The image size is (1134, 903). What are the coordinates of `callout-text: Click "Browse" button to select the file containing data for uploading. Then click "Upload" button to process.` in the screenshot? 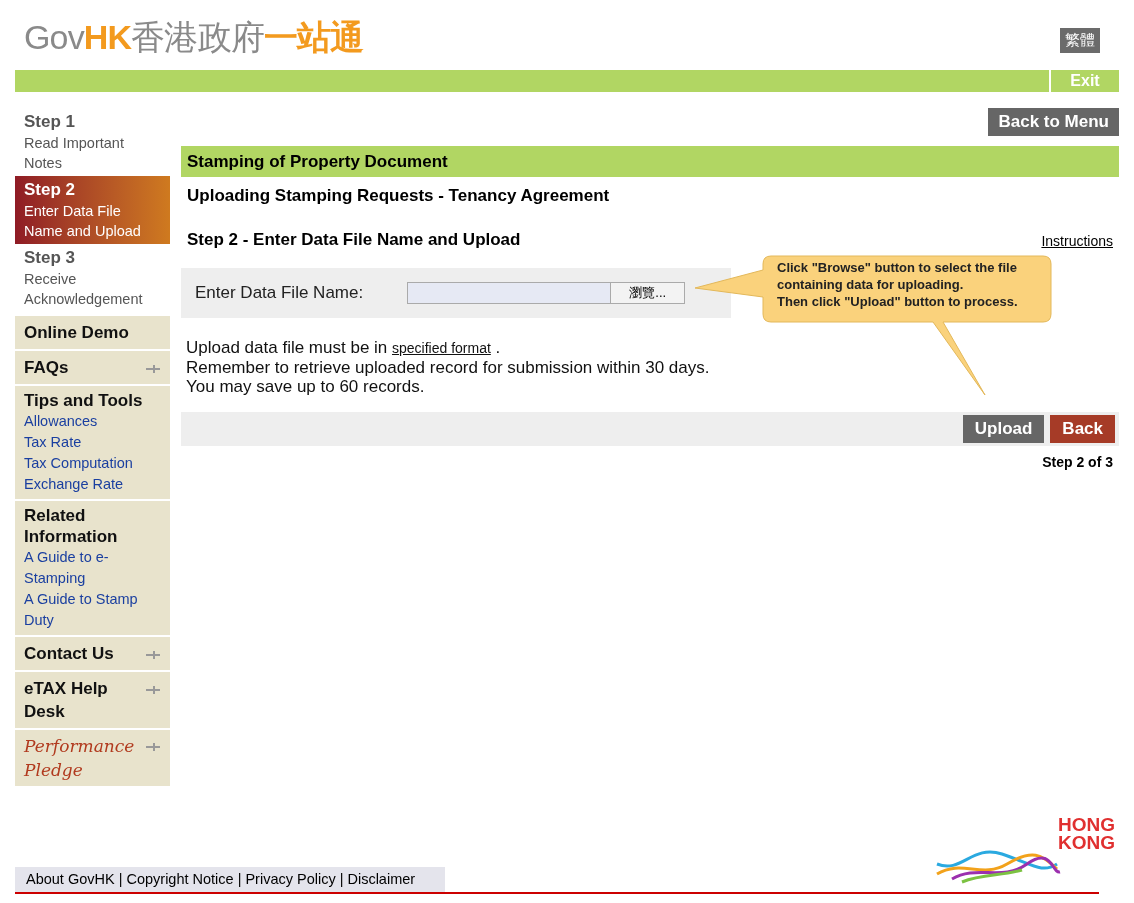 It's located at (898, 284).